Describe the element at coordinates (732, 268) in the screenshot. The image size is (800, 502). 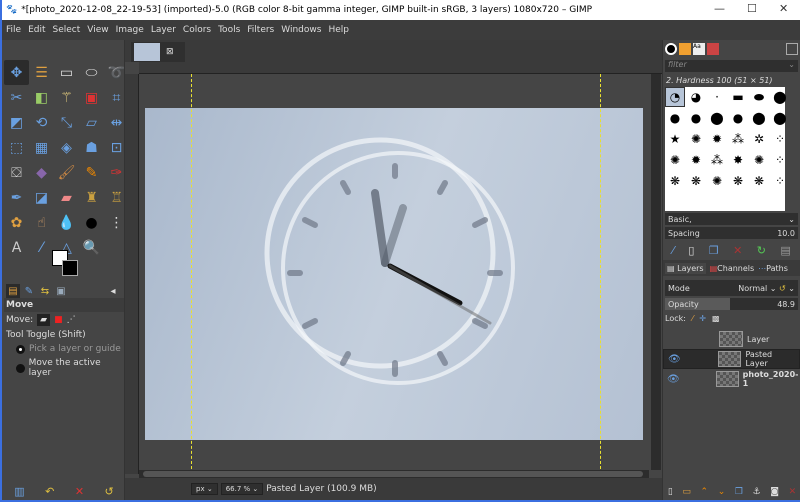
I see `tab-channels: ▤Channels` at that location.